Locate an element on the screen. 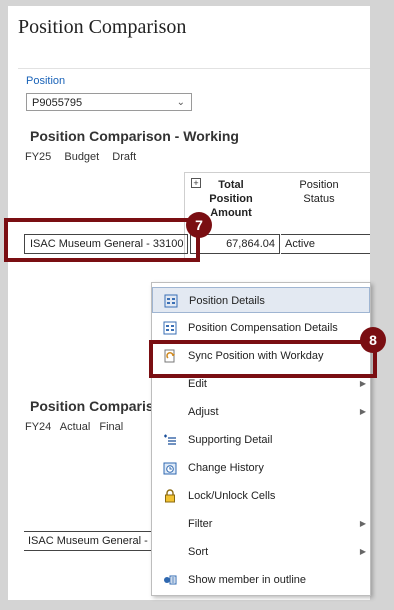 The width and height of the screenshot is (394, 610). menu-item-change-history: Change History is located at coordinates (261, 468).